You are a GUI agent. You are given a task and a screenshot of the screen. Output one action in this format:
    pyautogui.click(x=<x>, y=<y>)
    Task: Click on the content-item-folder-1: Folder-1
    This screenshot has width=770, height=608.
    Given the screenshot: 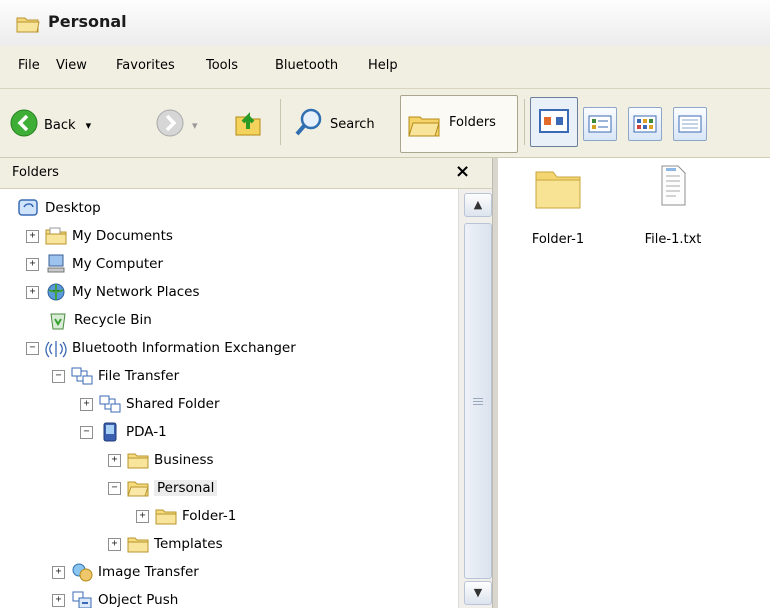 What is the action you would take?
    pyautogui.click(x=558, y=206)
    